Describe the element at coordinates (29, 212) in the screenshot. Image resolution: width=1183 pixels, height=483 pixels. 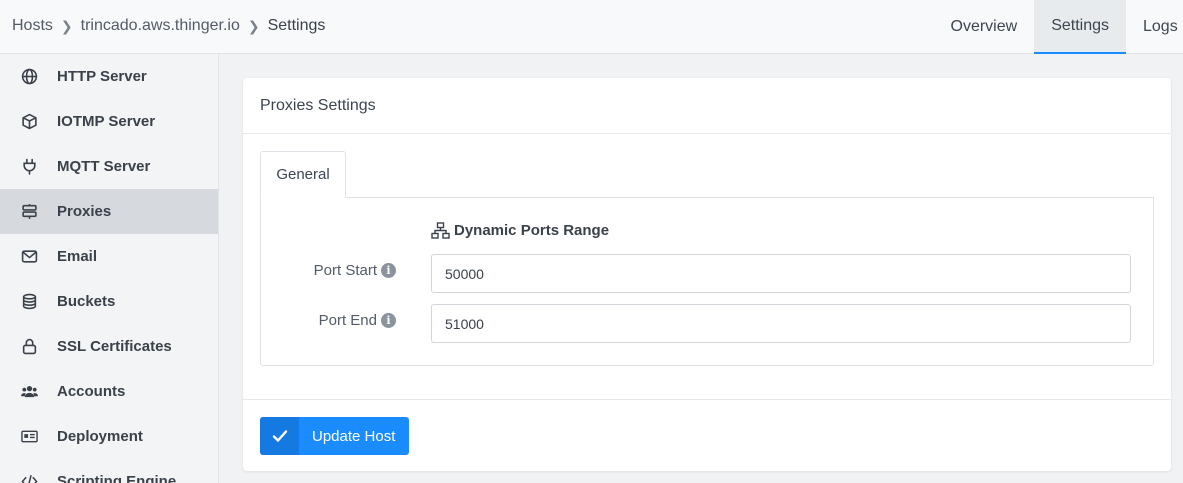
I see `signs-icon` at that location.